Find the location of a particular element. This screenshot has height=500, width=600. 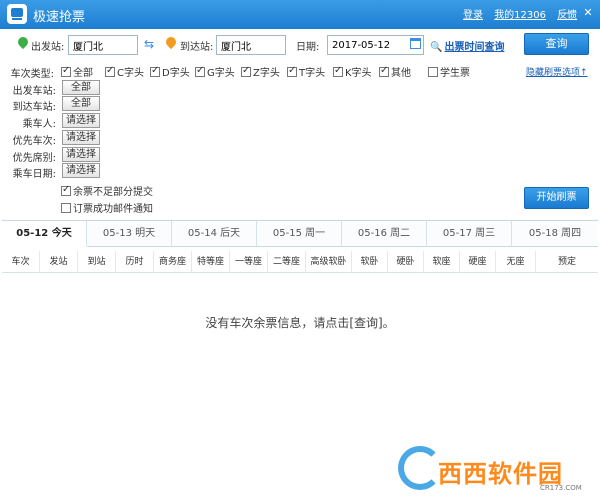

passenger-label: 乘车人: is located at coordinates (39, 124).